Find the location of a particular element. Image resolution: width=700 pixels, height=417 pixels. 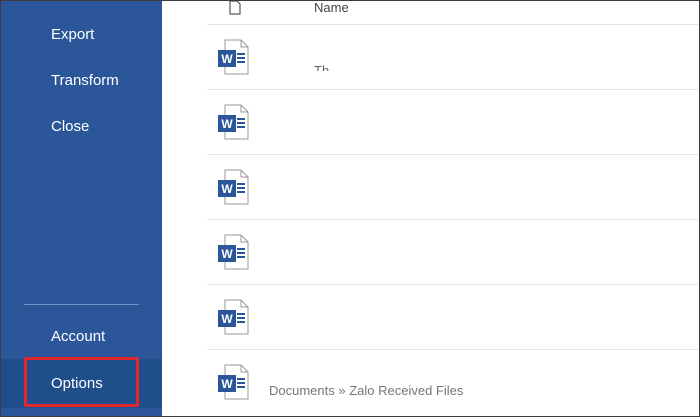

sidebar-item-transform: Transform is located at coordinates (81, 81).